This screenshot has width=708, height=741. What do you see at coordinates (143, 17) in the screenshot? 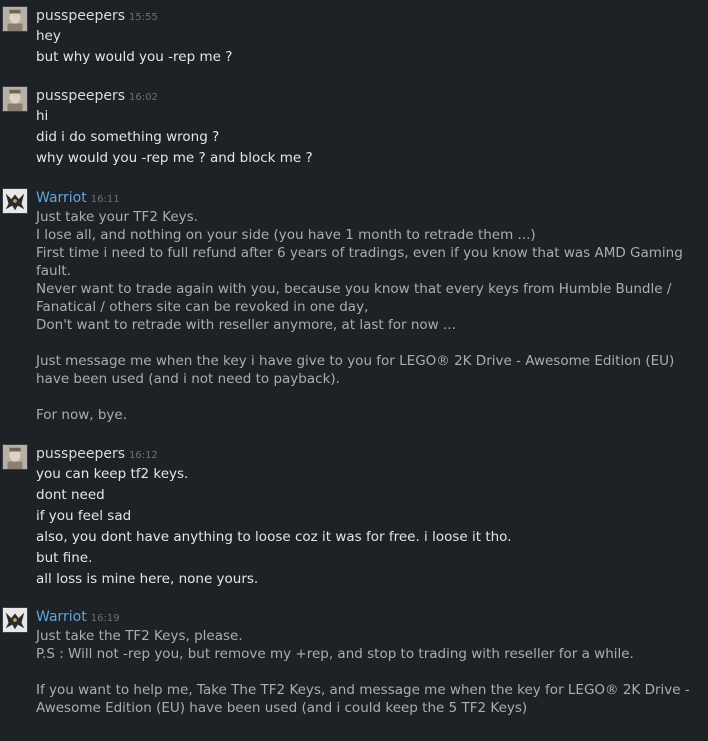
I see `timestamp: 15:55` at bounding box center [143, 17].